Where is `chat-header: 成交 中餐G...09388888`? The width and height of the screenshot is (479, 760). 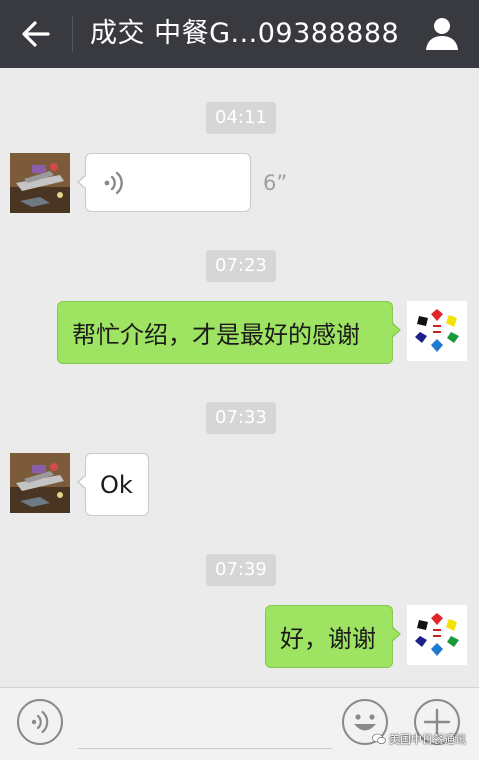
chat-header: 成交 中餐G...09388888 is located at coordinates (239, 34).